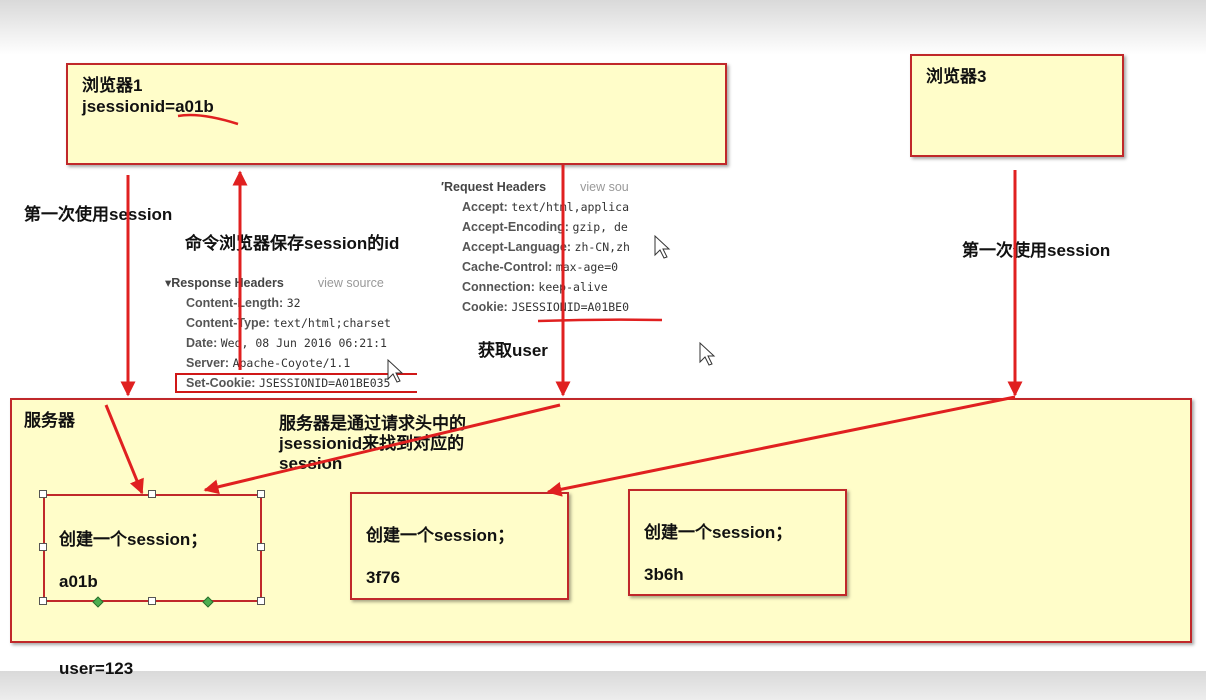  What do you see at coordinates (243, 303) in the screenshot?
I see `response-header-row: Content-Length: 32` at bounding box center [243, 303].